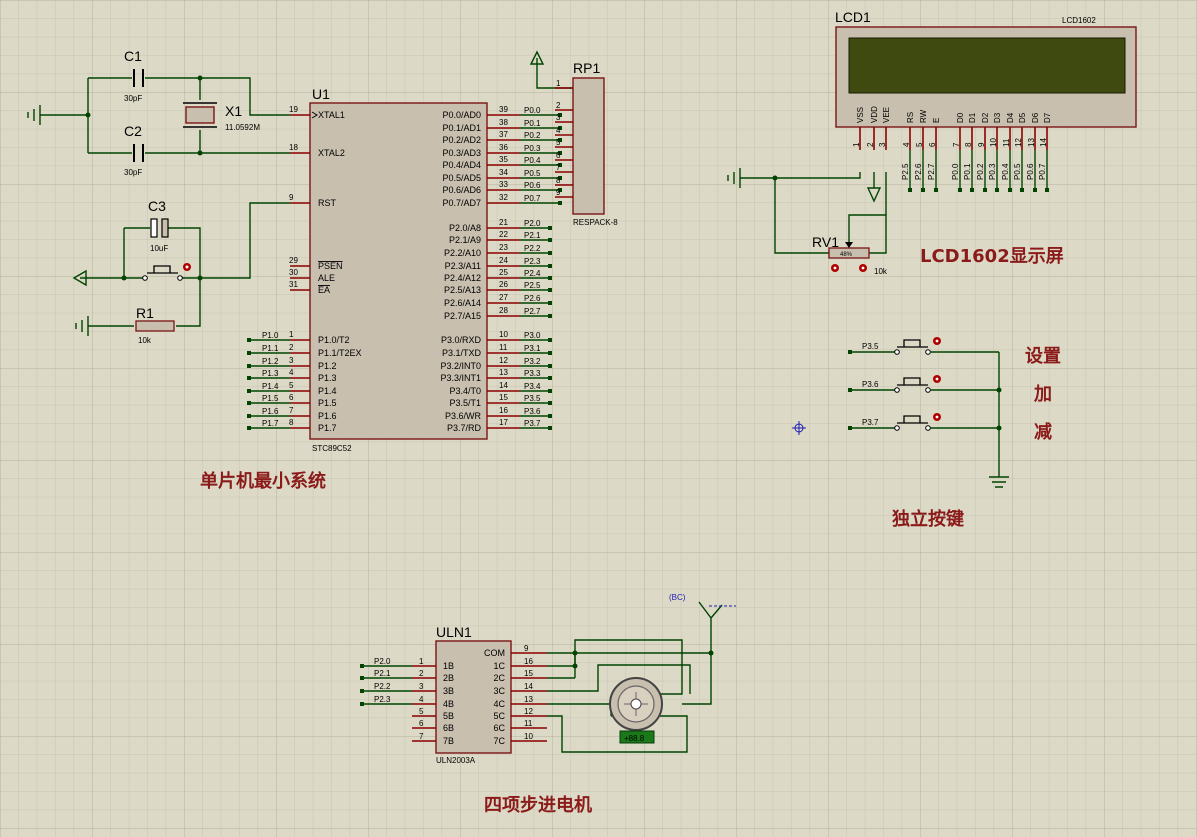  What do you see at coordinates (558, 180) in the screenshot?
I see `svg-text: 8` at bounding box center [558, 180].